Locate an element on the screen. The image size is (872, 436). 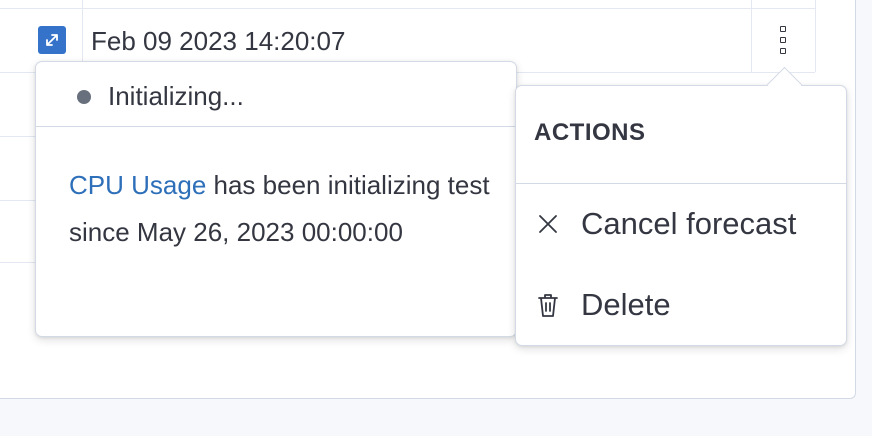
row-timestamp: Feb 09 2023 14:20:07 is located at coordinates (218, 41).